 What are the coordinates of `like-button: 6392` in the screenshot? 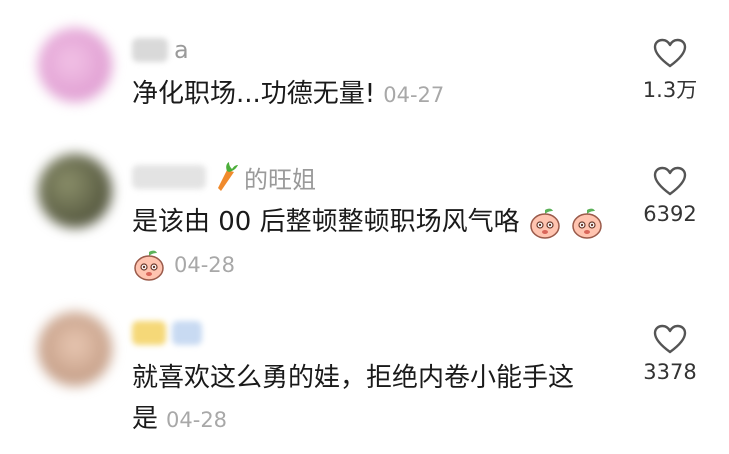 It's located at (670, 196).